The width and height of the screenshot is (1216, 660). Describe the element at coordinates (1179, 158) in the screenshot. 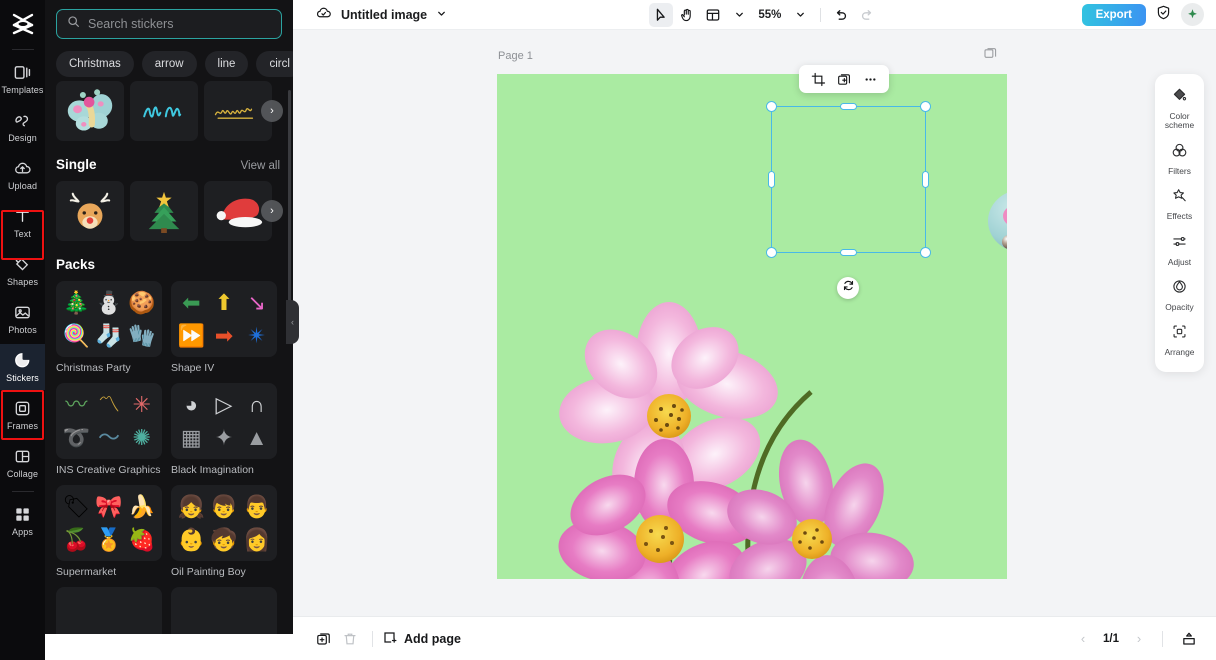

I see `panel-item-filters: Filters` at that location.